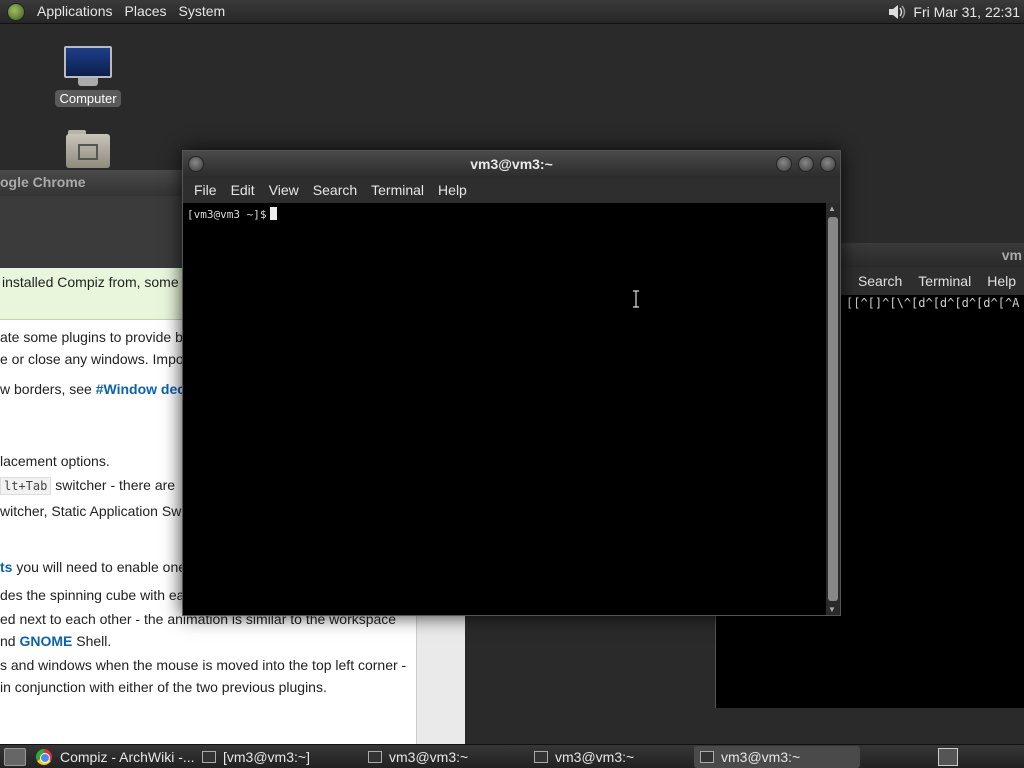 This screenshot has width=1024, height=768. What do you see at coordinates (202, 12) in the screenshot?
I see `menu-system: System` at bounding box center [202, 12].